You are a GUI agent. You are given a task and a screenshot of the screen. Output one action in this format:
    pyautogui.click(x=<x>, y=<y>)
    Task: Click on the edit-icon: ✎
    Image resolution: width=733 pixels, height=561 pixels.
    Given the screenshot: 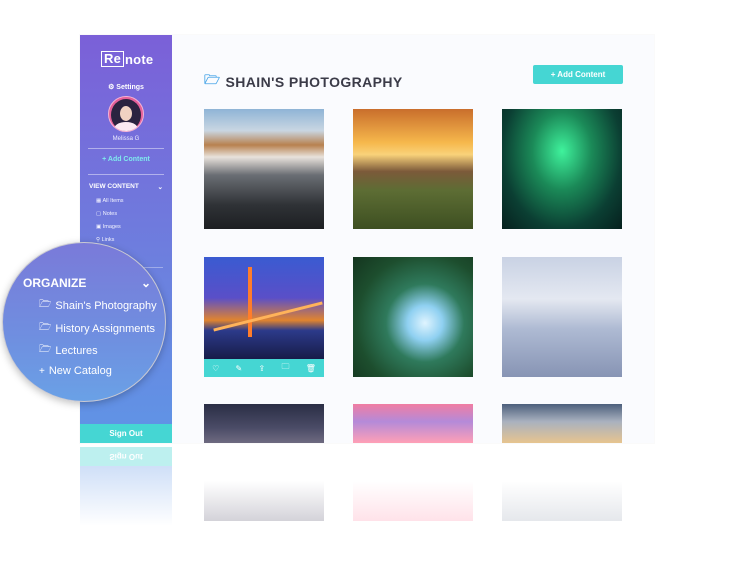 What is the action you would take?
    pyautogui.click(x=239, y=368)
    